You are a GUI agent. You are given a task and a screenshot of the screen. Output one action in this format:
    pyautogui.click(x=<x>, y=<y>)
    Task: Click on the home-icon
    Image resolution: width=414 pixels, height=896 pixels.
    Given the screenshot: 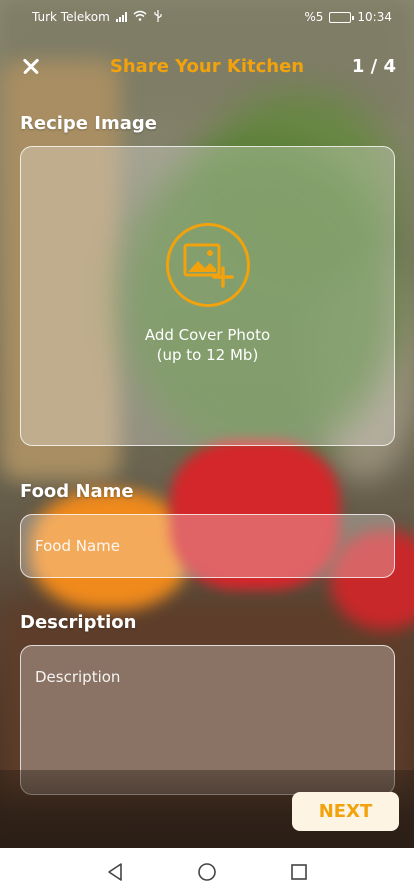 What is the action you would take?
    pyautogui.click(x=207, y=872)
    